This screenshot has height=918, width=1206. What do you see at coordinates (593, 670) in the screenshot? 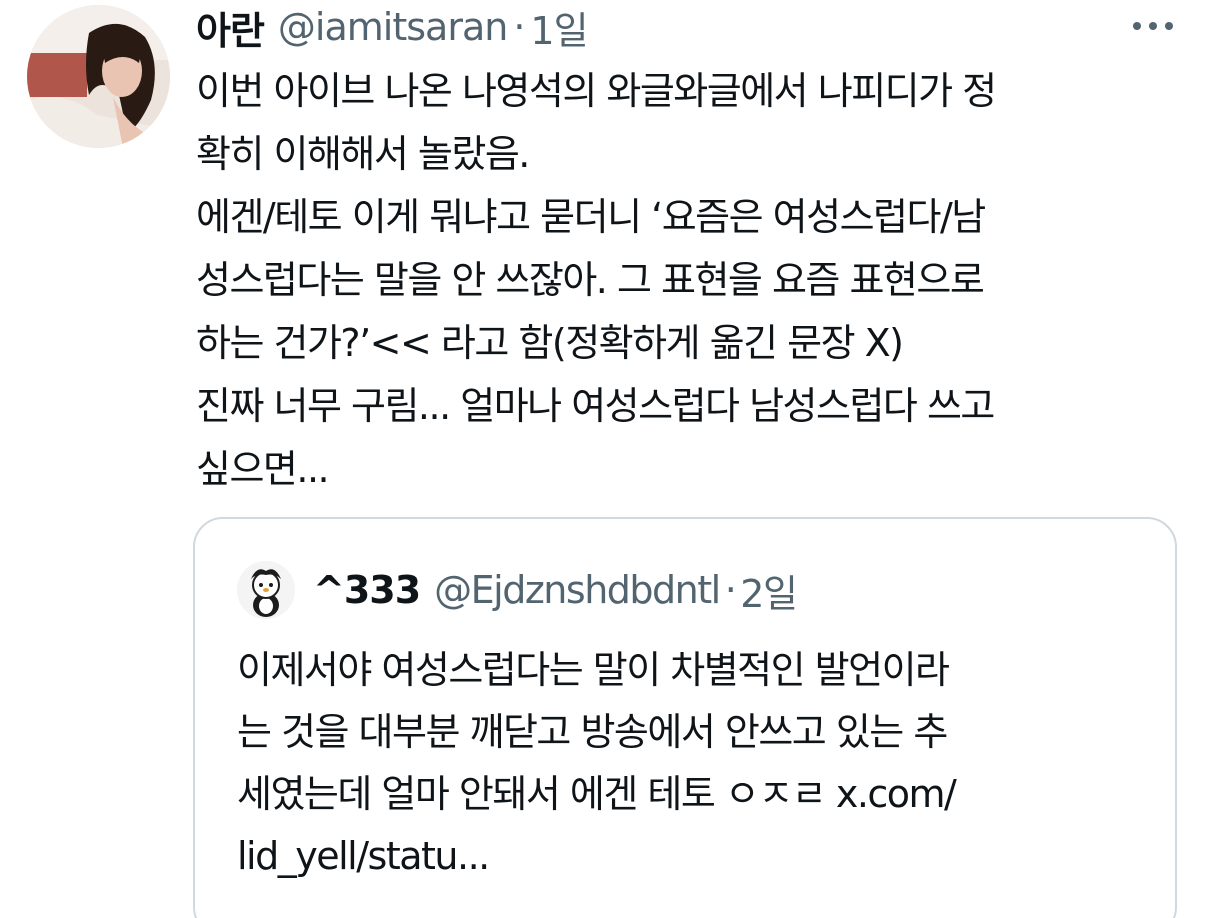
I see `quoted-text-line: 이제서야 여성스럽다는 말이 차별적인 발언이라` at bounding box center [593, 670].